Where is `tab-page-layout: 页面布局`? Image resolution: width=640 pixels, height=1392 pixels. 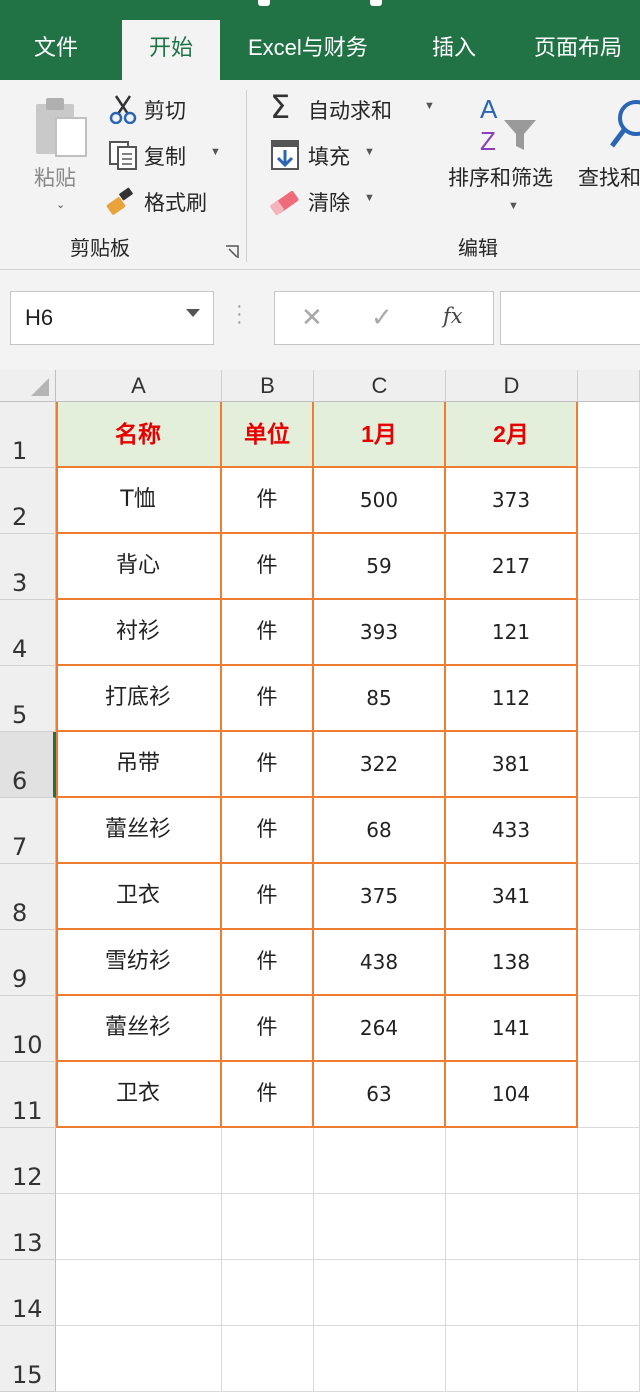 tab-page-layout: 页面布局 is located at coordinates (578, 50).